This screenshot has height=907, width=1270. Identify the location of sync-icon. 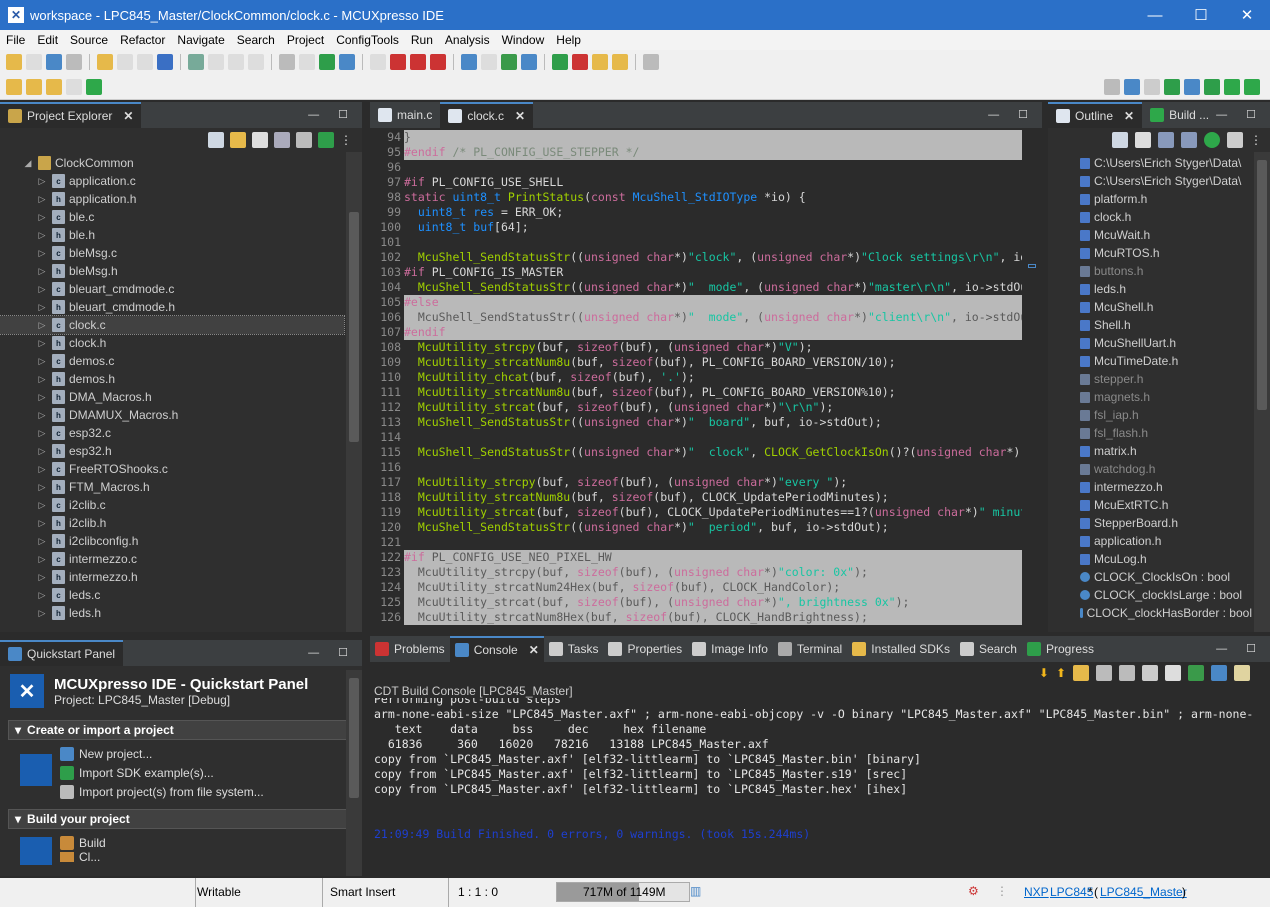
(304, 140).